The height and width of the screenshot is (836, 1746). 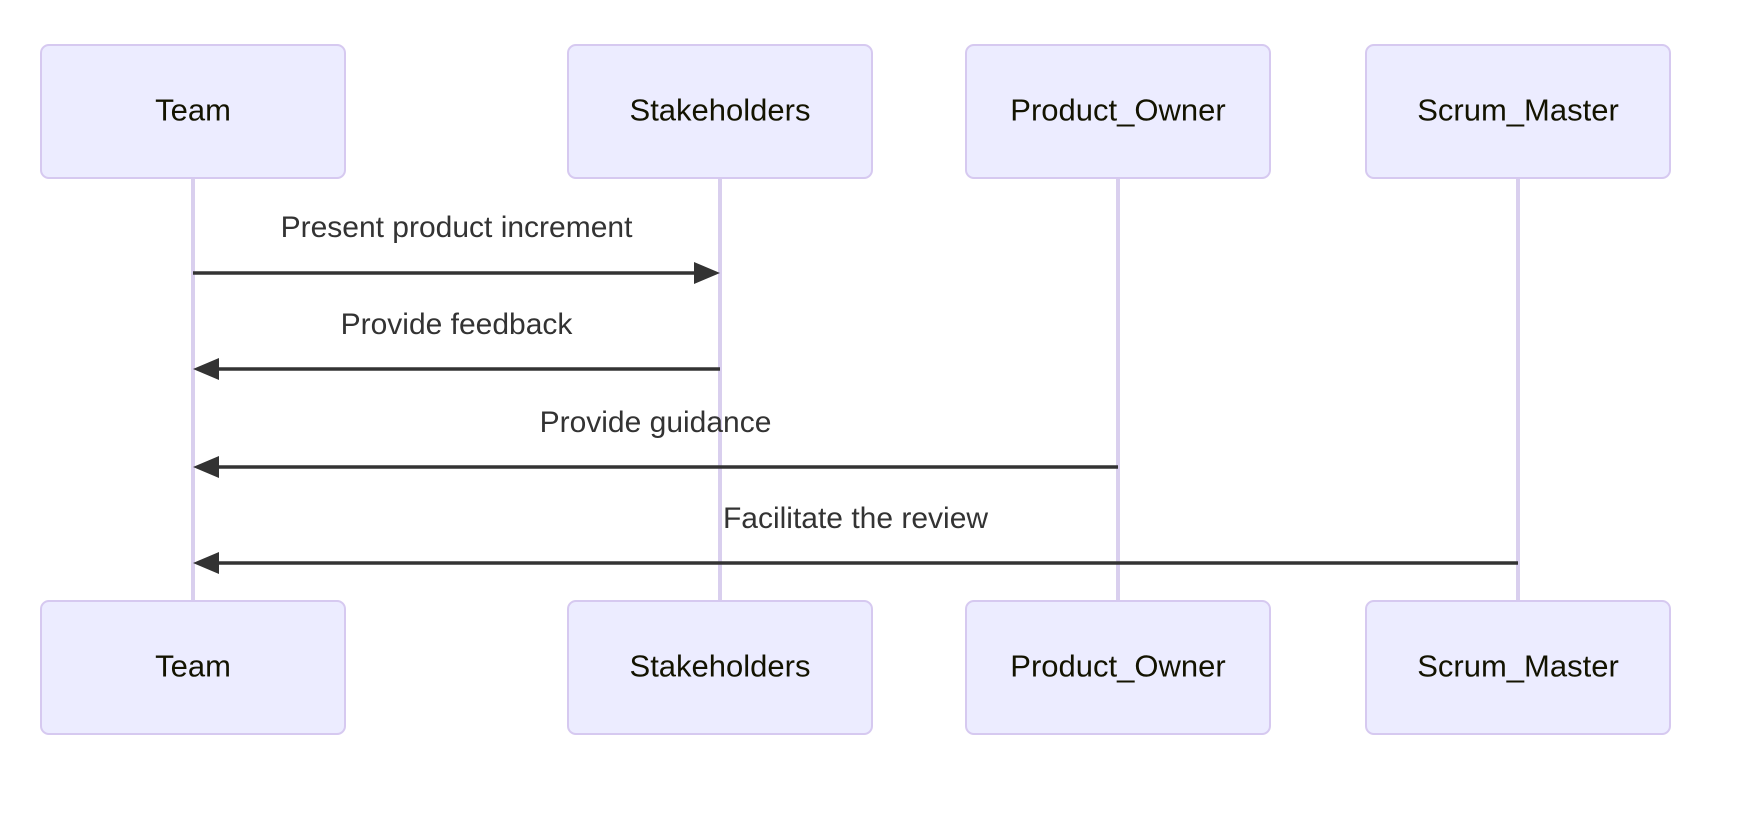 I want to click on message-1: Present product increment, so click(x=456, y=247).